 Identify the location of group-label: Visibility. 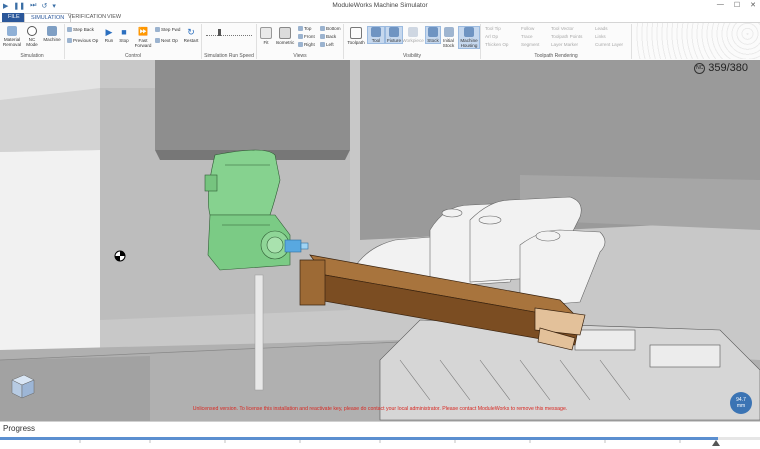
(412, 56).